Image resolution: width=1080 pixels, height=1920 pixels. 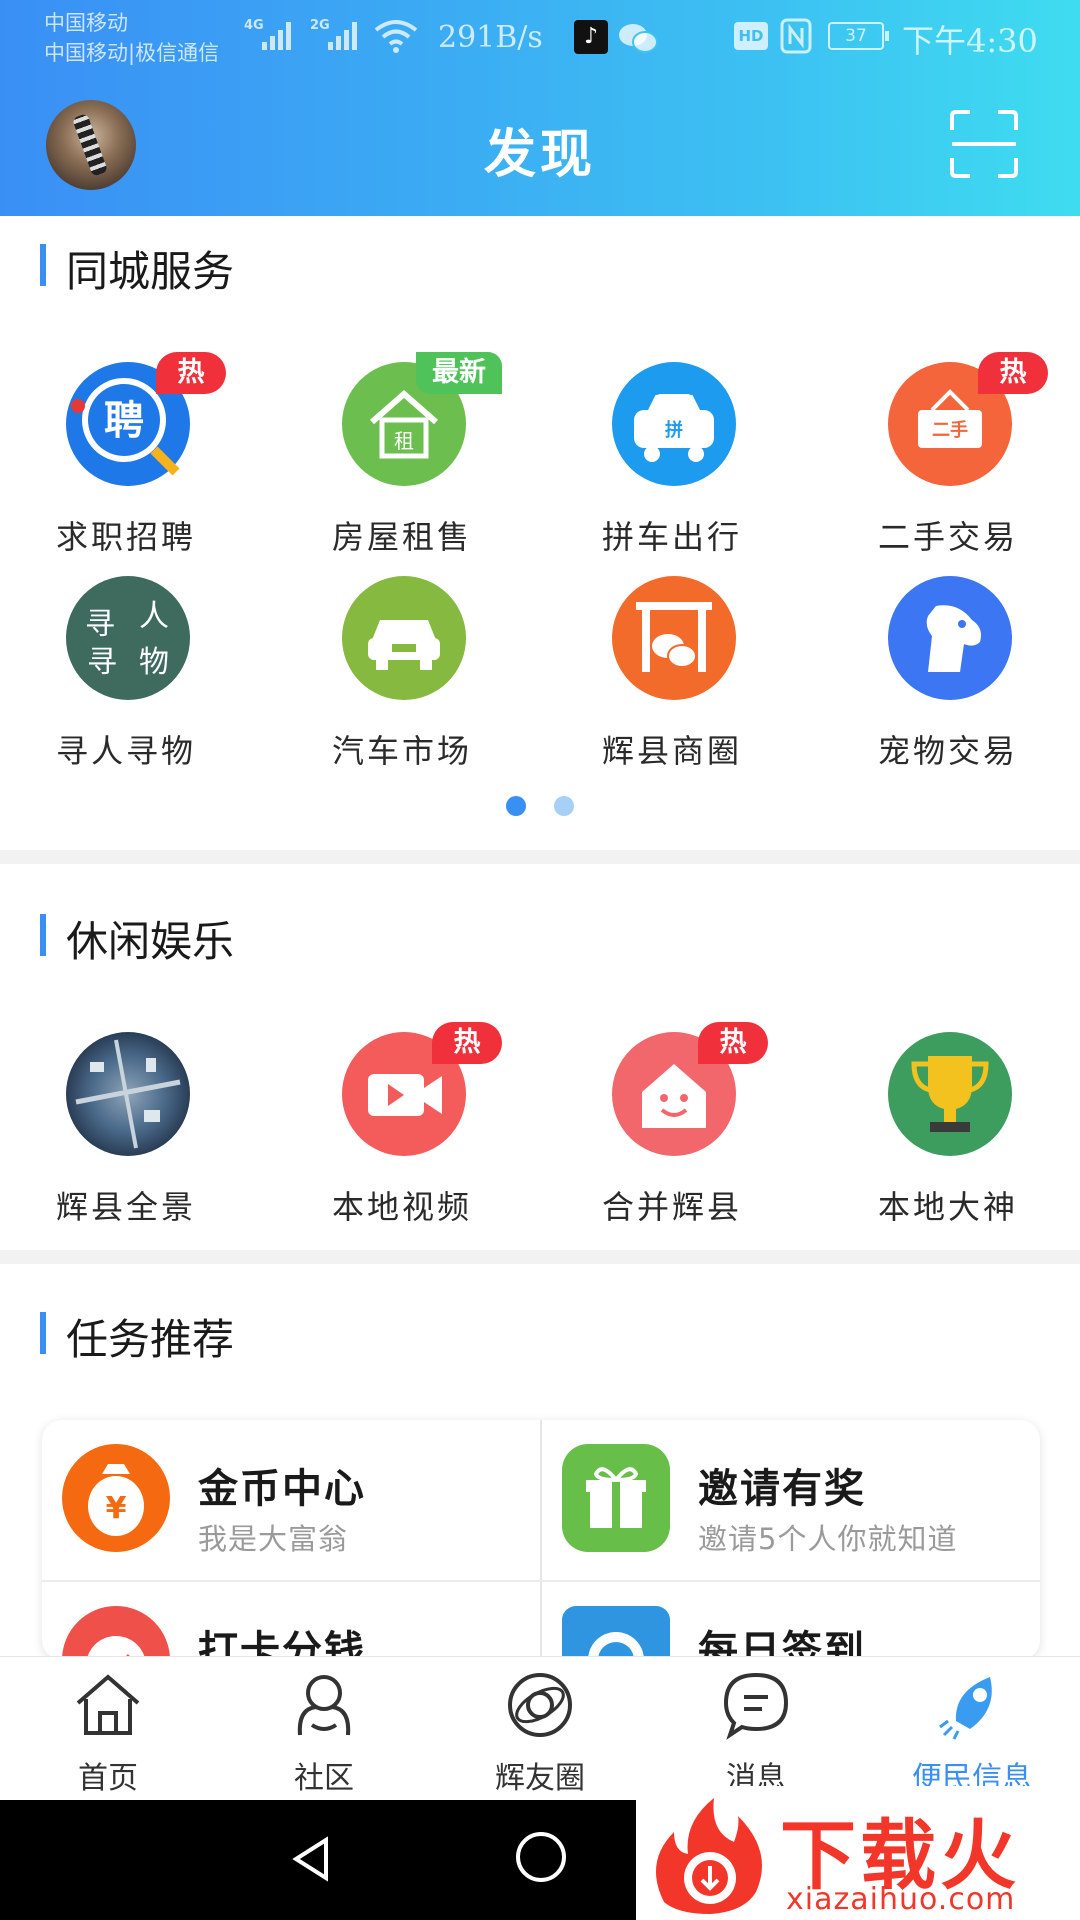 I want to click on task-invite: 邀请有奖 邀请5个人你就知道, so click(x=791, y=1500).